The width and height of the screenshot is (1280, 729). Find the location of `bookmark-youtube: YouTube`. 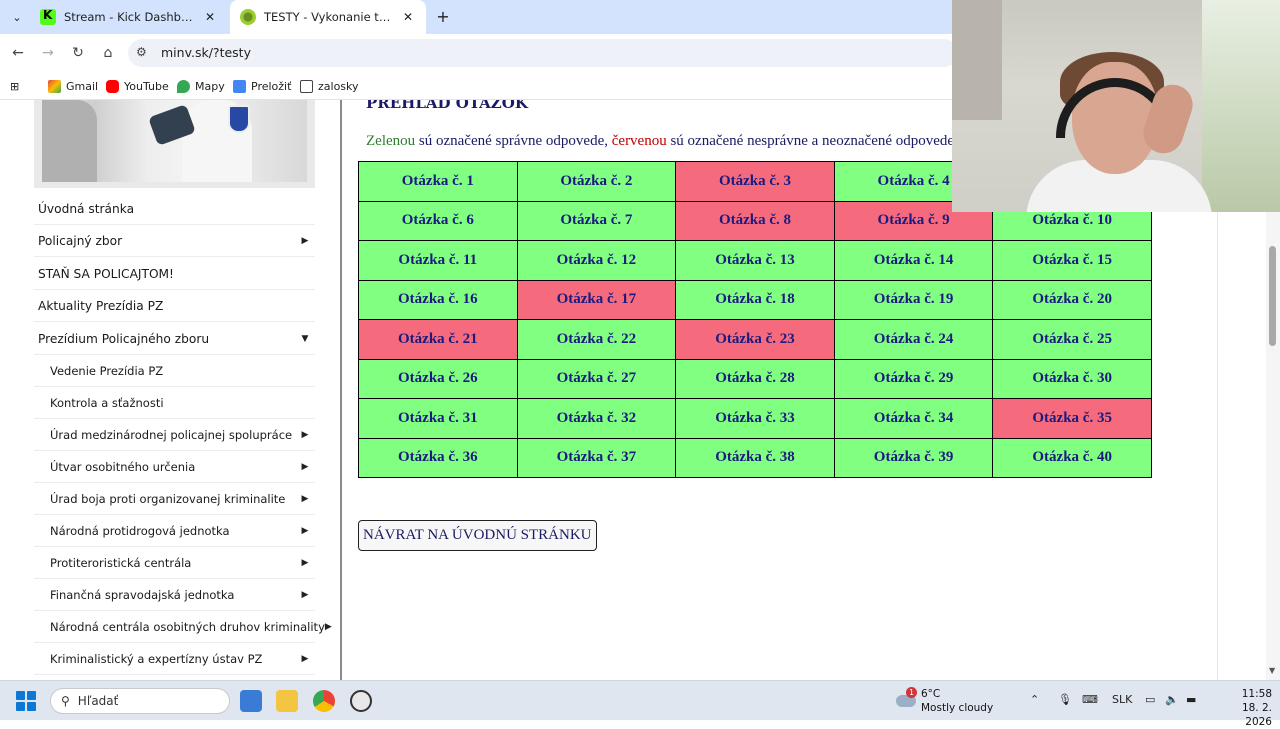

bookmark-youtube: YouTube is located at coordinates (137, 86).